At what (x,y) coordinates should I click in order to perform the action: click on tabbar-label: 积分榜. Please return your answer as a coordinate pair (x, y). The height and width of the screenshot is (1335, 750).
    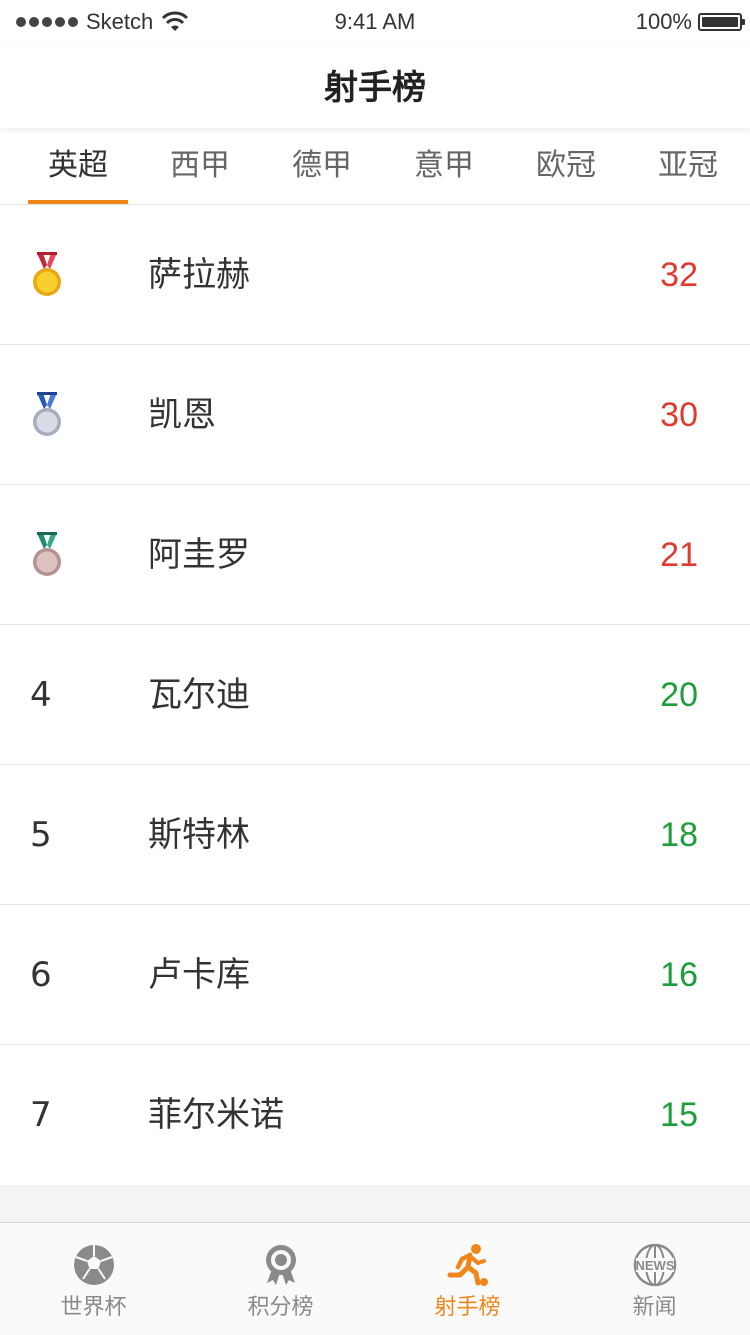
    Looking at the image, I should click on (280, 1307).